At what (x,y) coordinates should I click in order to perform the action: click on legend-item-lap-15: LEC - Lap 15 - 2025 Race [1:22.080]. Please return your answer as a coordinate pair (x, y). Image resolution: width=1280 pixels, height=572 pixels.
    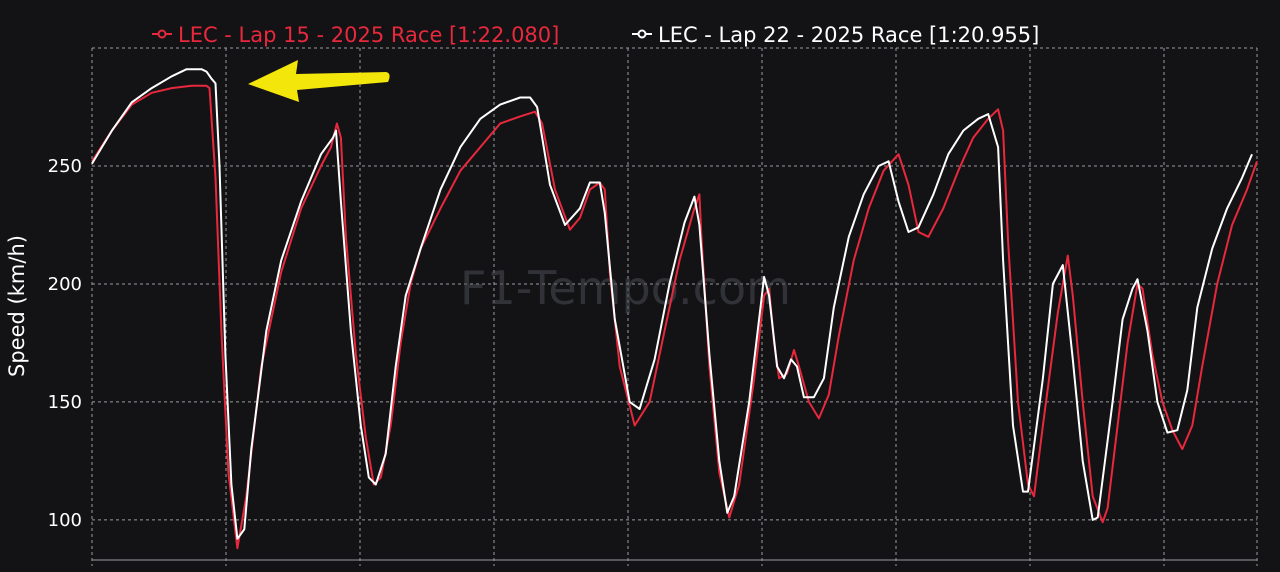
    Looking at the image, I should click on (355, 35).